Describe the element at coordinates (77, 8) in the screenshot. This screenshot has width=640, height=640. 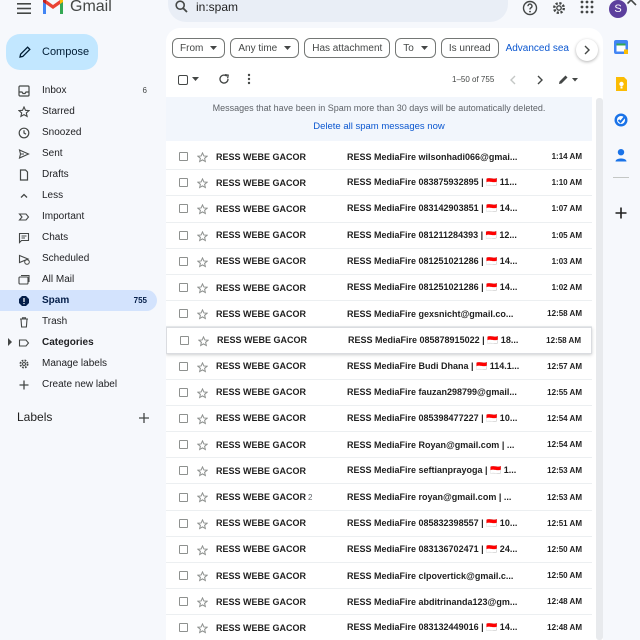
I see `gmail-logo: Gmail` at that location.